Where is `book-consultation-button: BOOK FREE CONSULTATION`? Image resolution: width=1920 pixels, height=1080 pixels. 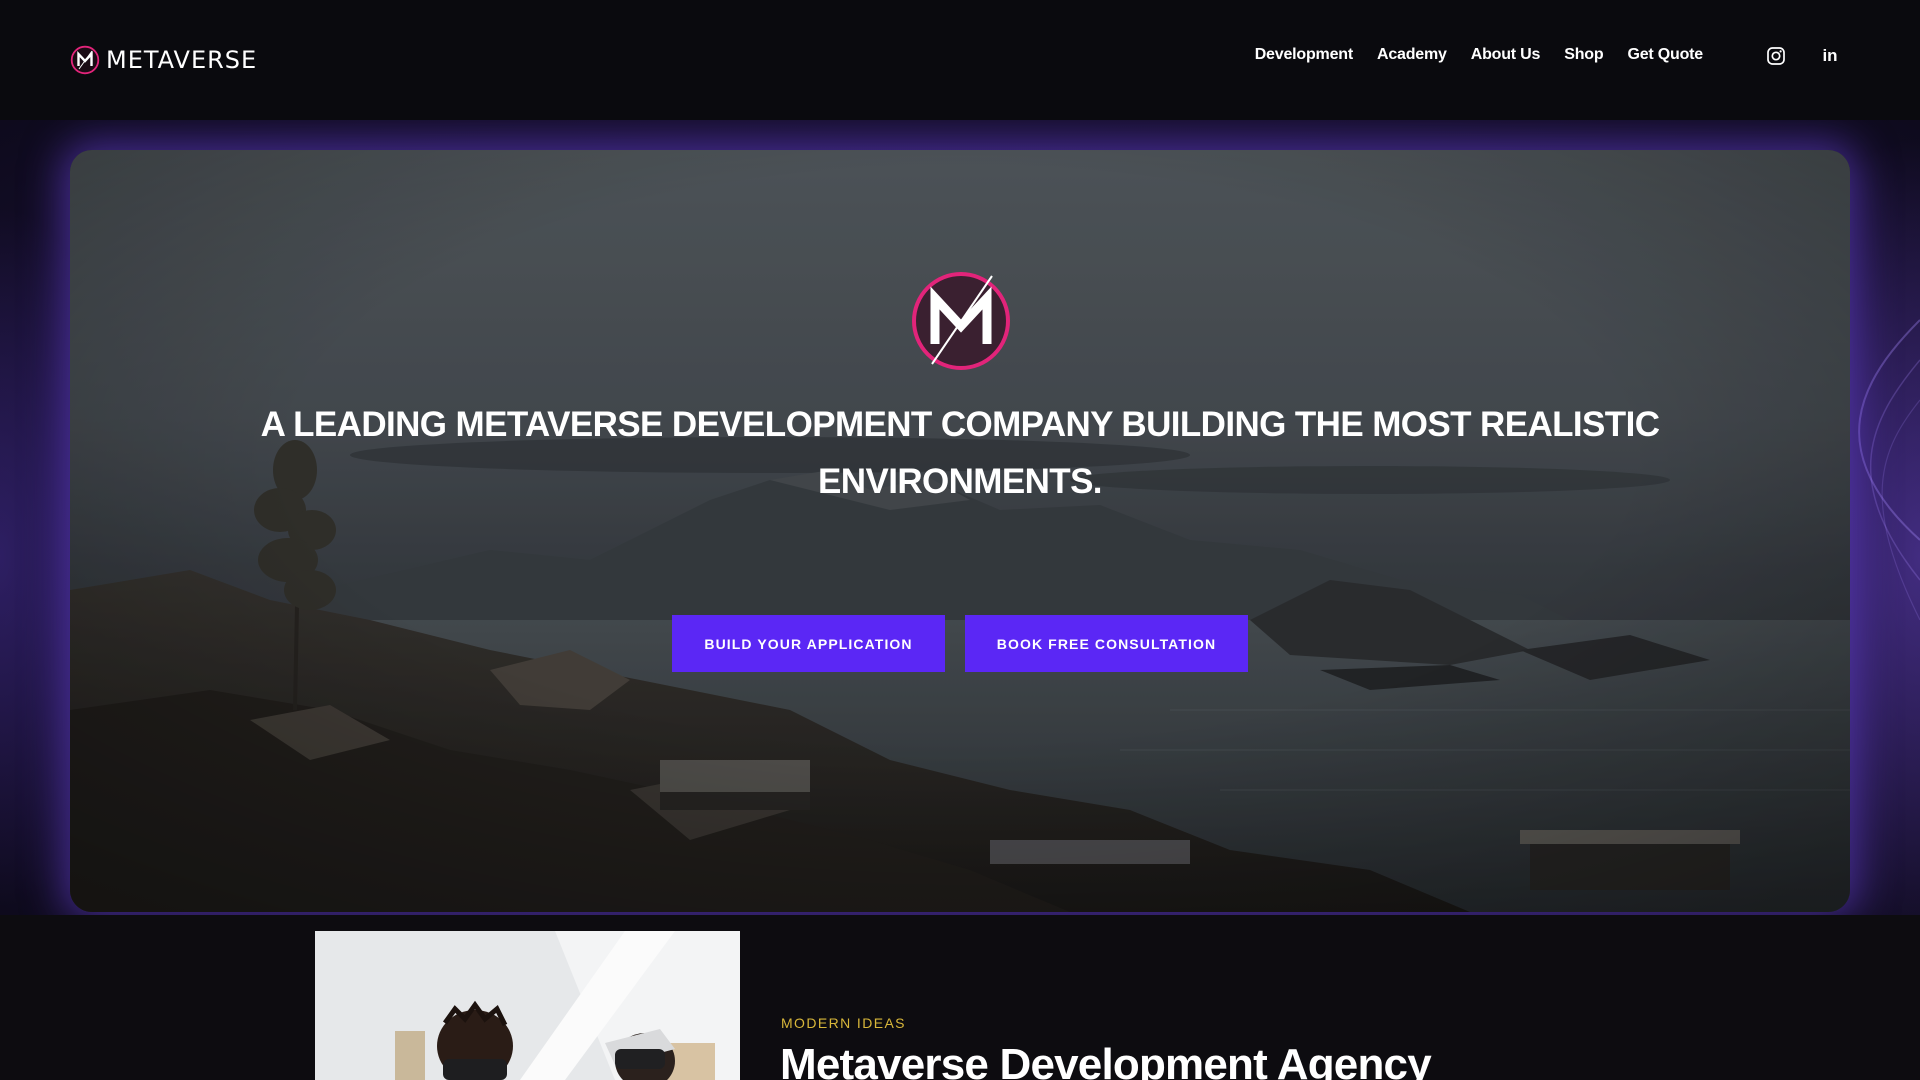
book-consultation-button: BOOK FREE CONSULTATION is located at coordinates (1106, 643).